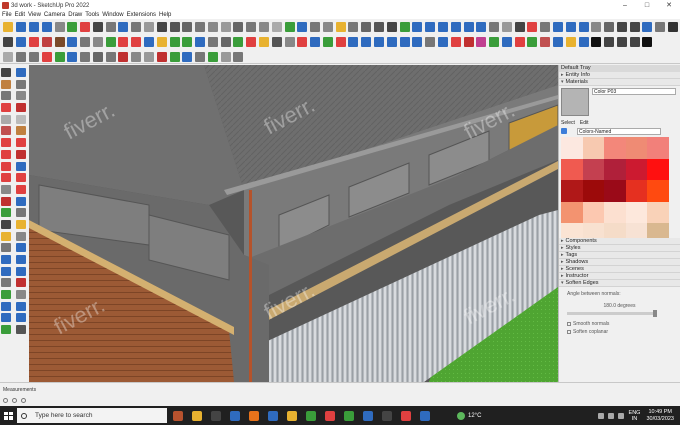  Describe the element at coordinates (619, 276) in the screenshot. I see `panel-instructor: ▸ Instructor` at that location.